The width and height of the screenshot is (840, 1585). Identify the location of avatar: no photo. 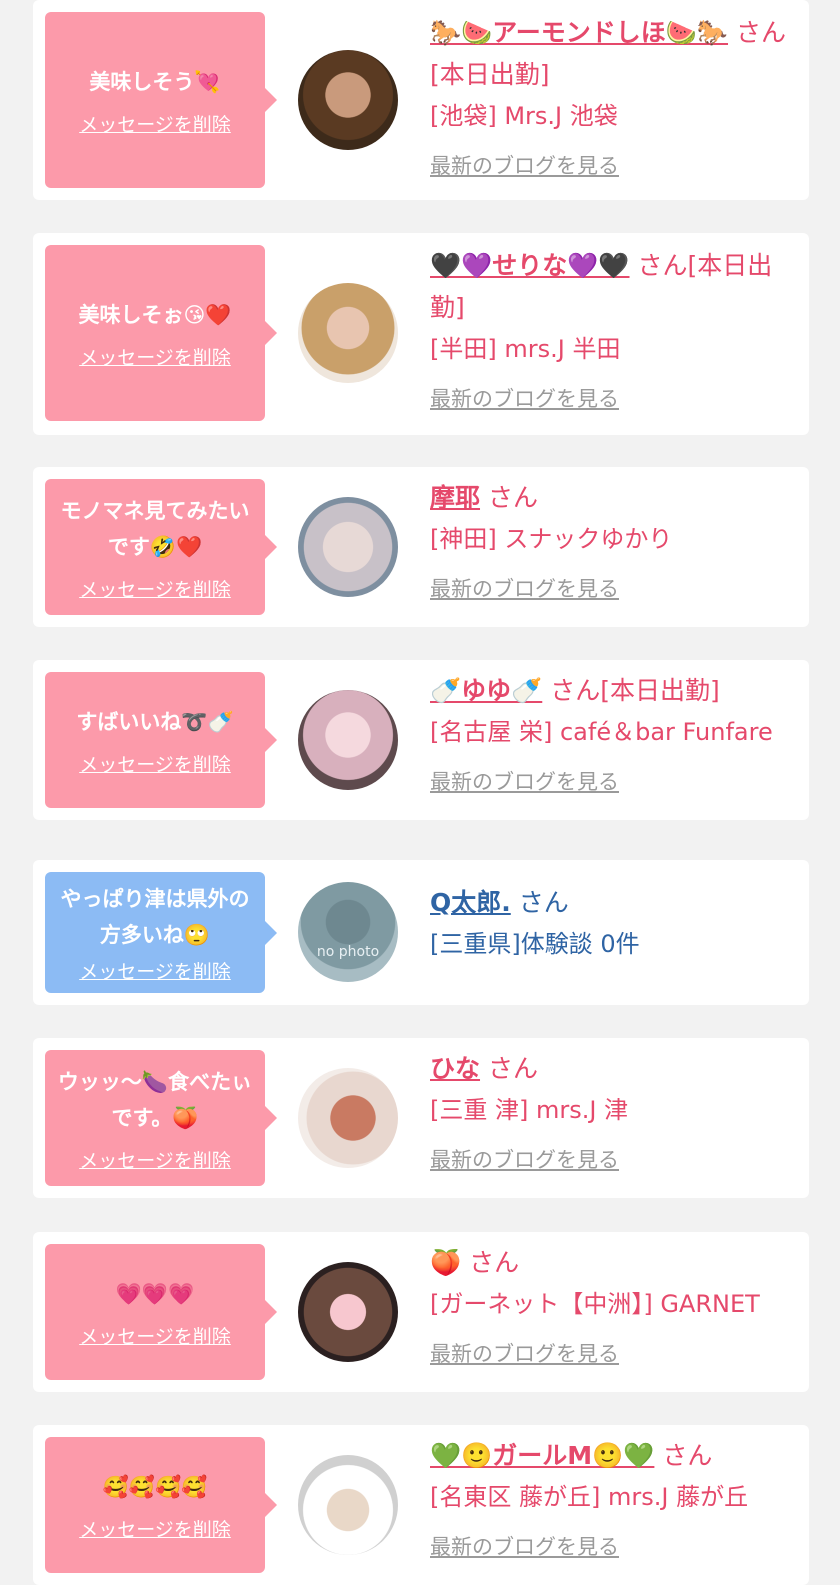
(348, 932).